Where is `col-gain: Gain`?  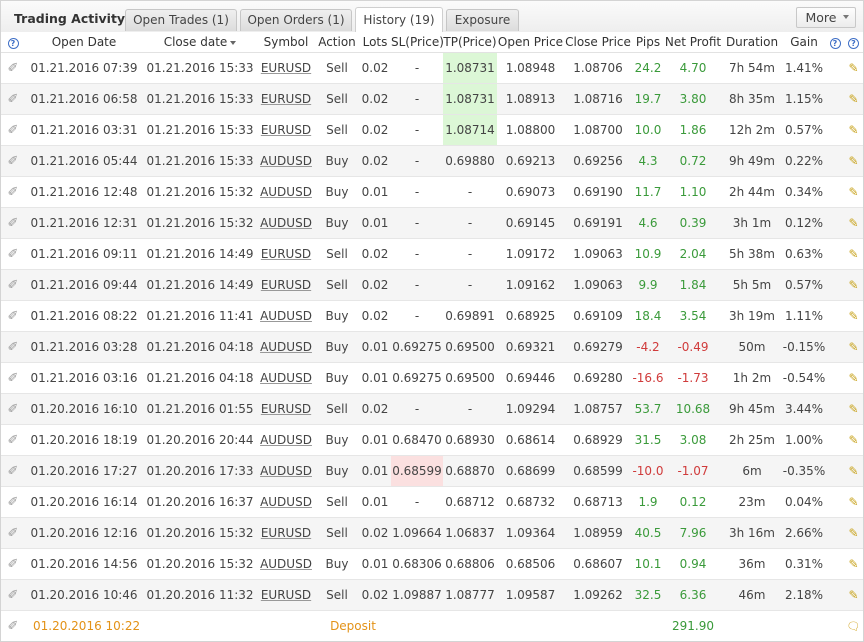
col-gain: Gain is located at coordinates (804, 42).